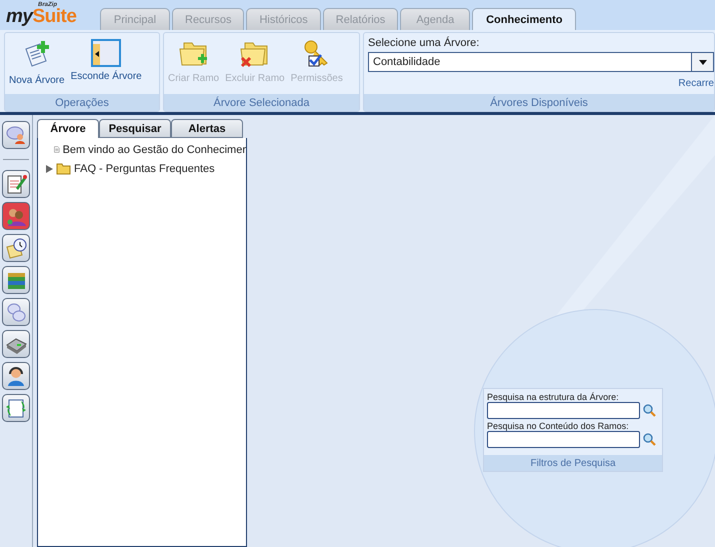 The height and width of the screenshot is (547, 715). Describe the element at coordinates (106, 53) in the screenshot. I see `panel-icon` at that location.